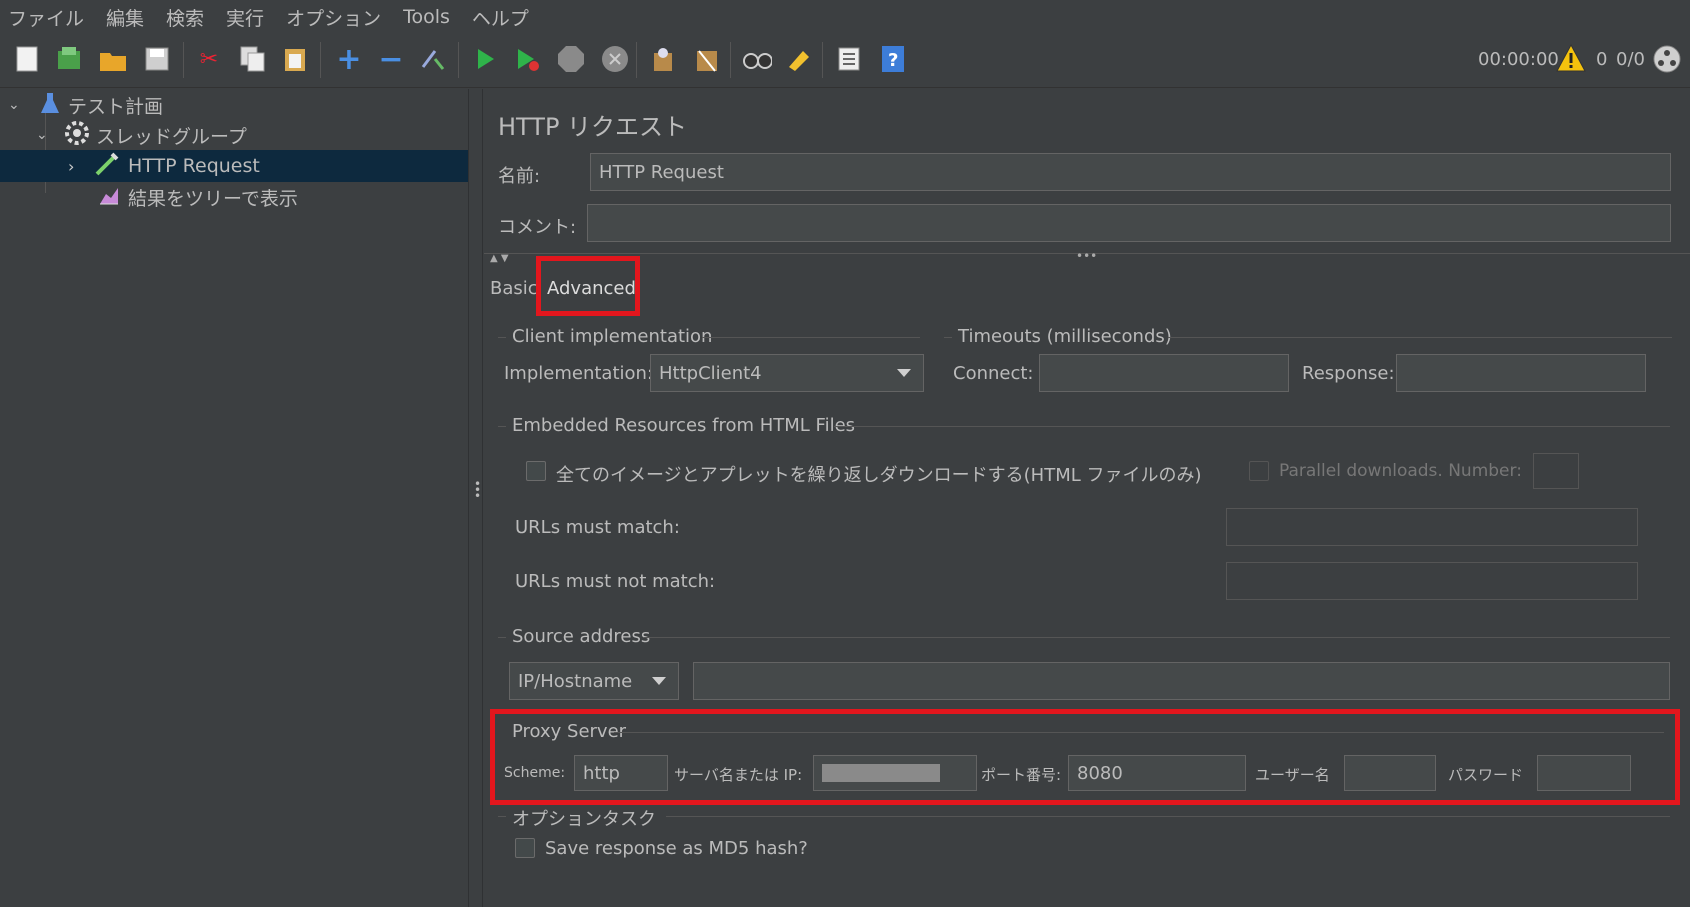 This screenshot has width=1690, height=907. What do you see at coordinates (1400, 471) in the screenshot?
I see `parallel-downloads-label: Parallel downloads. Number:` at bounding box center [1400, 471].